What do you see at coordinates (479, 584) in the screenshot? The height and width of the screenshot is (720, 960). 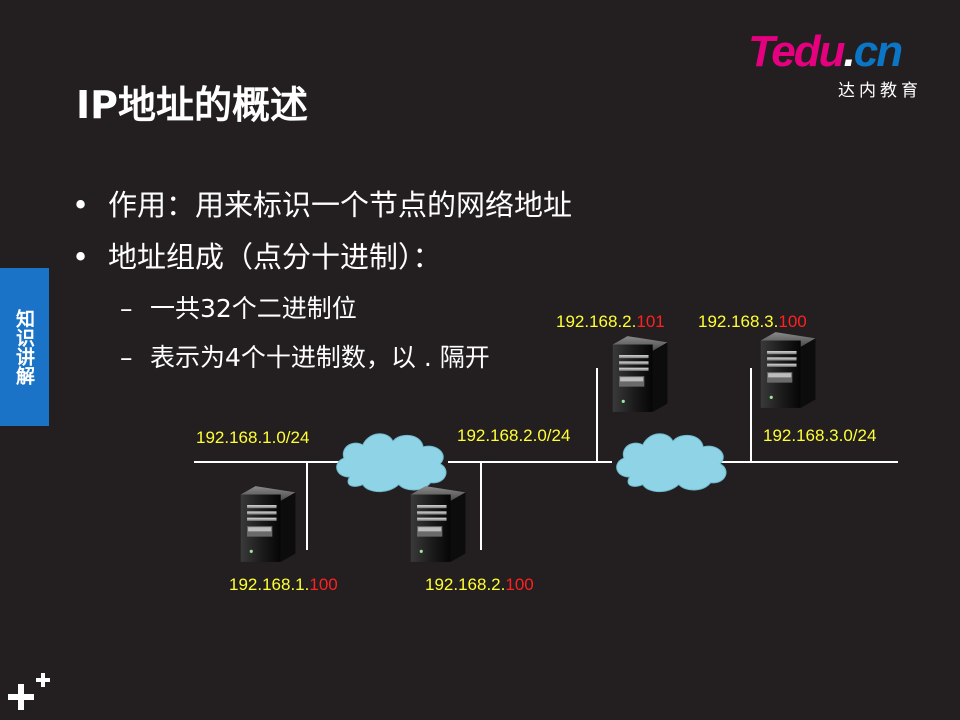 I see `host-address: 192.168.2.100` at bounding box center [479, 584].